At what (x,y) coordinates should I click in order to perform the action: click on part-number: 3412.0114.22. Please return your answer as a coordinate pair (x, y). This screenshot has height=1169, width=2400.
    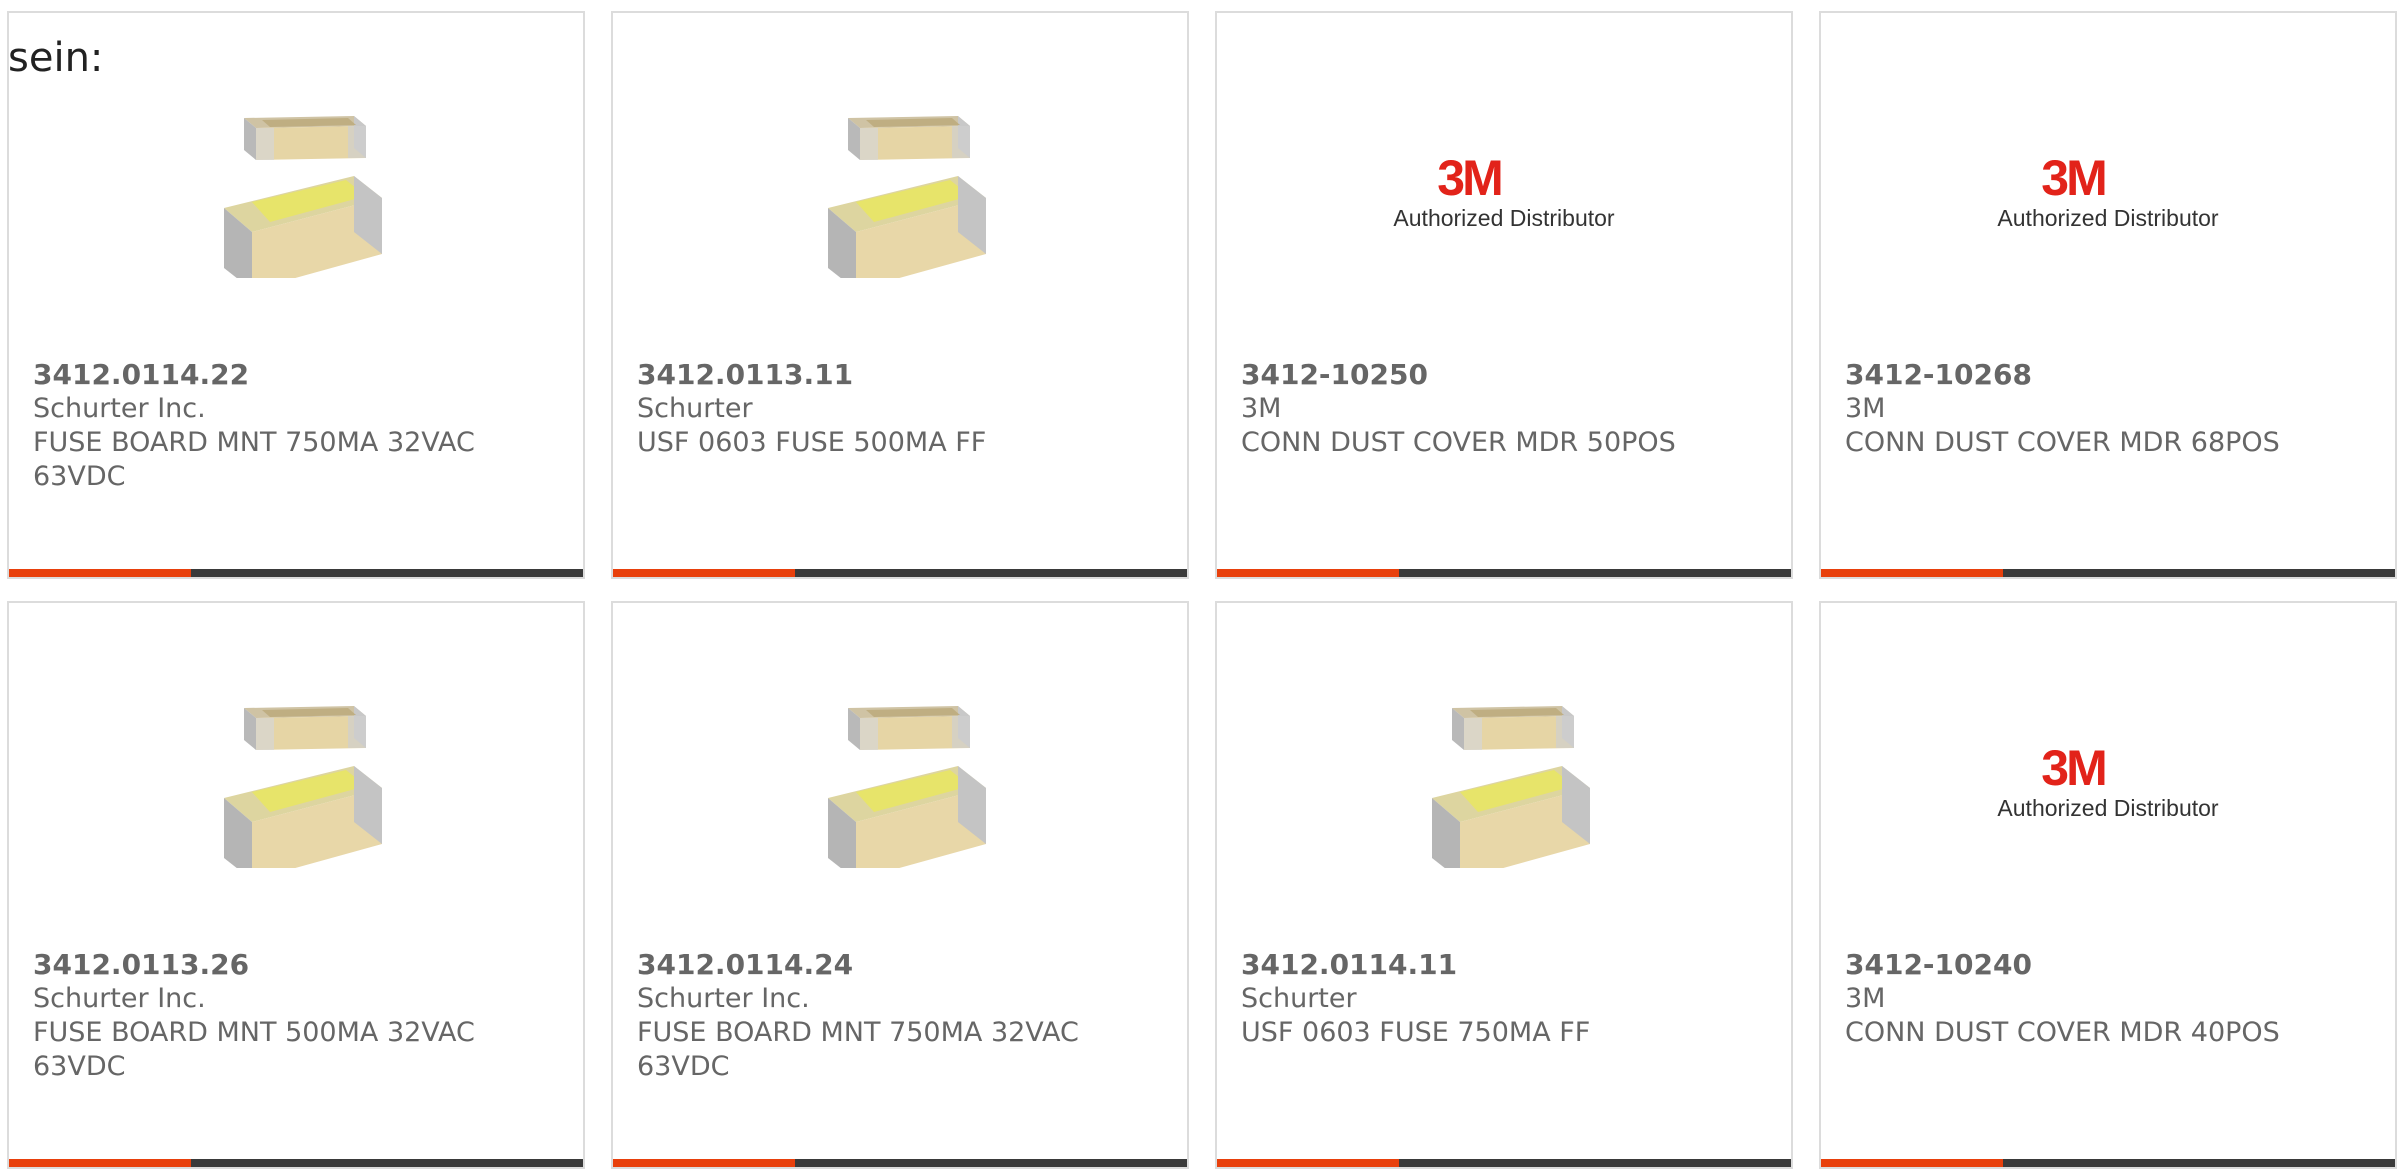
    Looking at the image, I should click on (296, 375).